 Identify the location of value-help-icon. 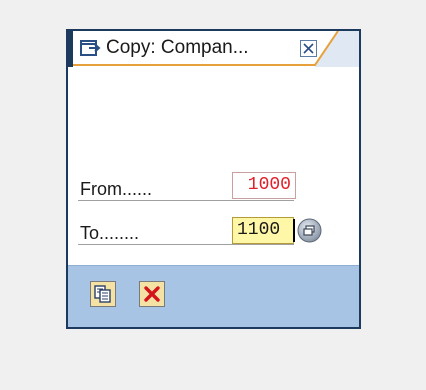
(309, 230).